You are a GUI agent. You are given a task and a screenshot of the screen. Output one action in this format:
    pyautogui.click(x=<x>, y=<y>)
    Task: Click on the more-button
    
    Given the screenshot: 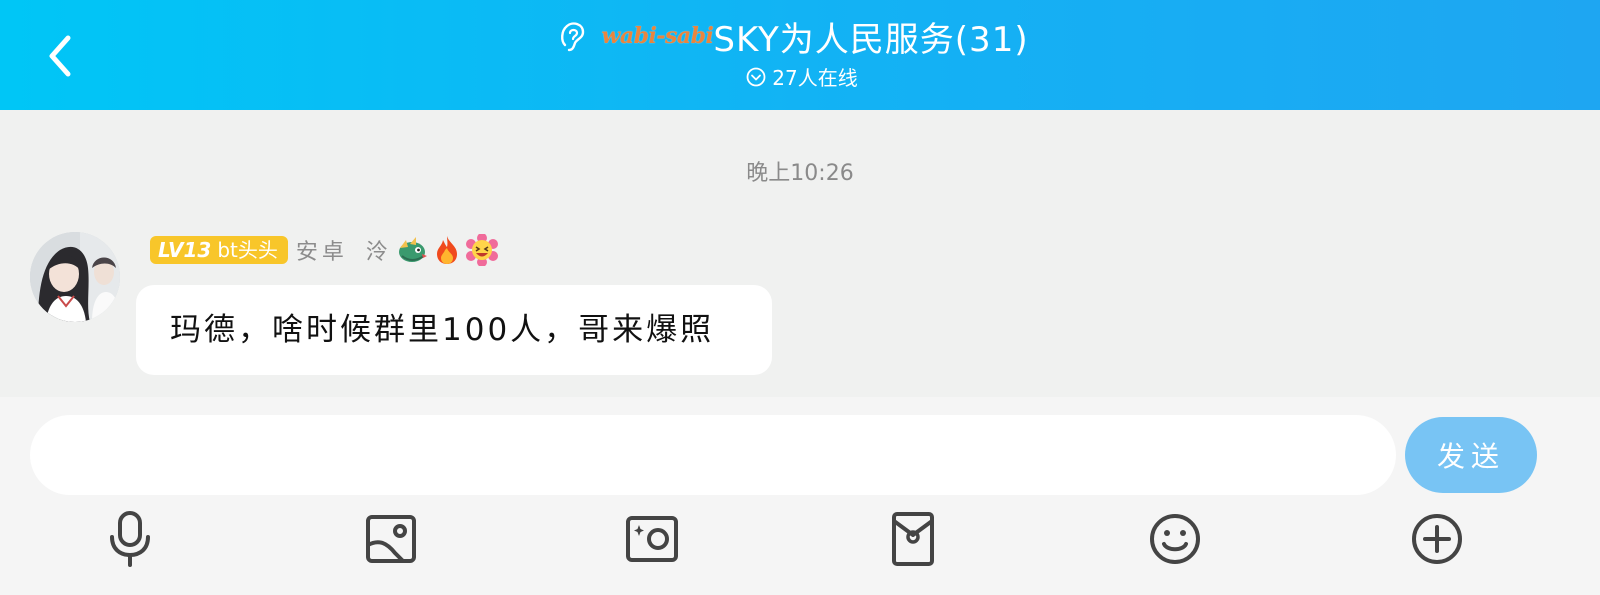 What is the action you would take?
    pyautogui.click(x=1437, y=539)
    